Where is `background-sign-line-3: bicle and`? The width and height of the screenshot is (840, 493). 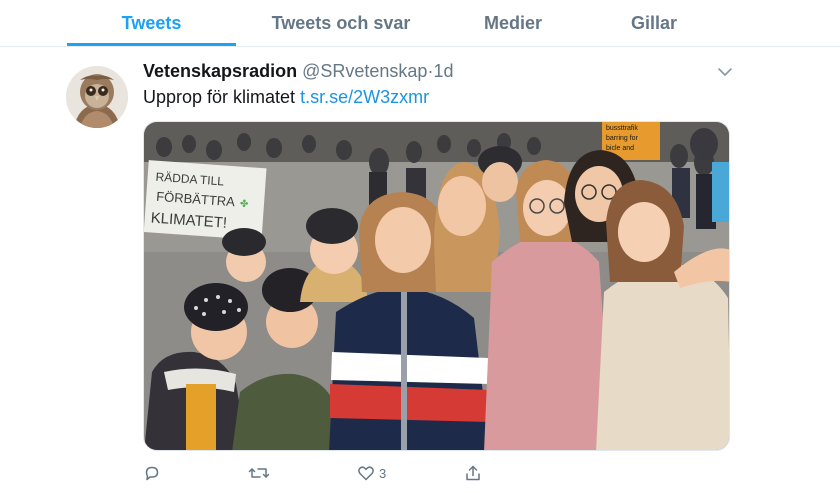
background-sign-line-3: bicle and is located at coordinates (620, 148).